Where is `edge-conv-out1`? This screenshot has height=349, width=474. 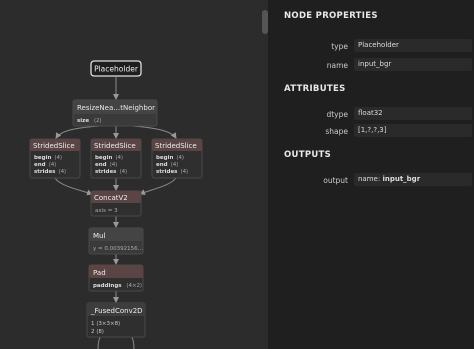
edge-conv-out1 is located at coordinates (99, 342).